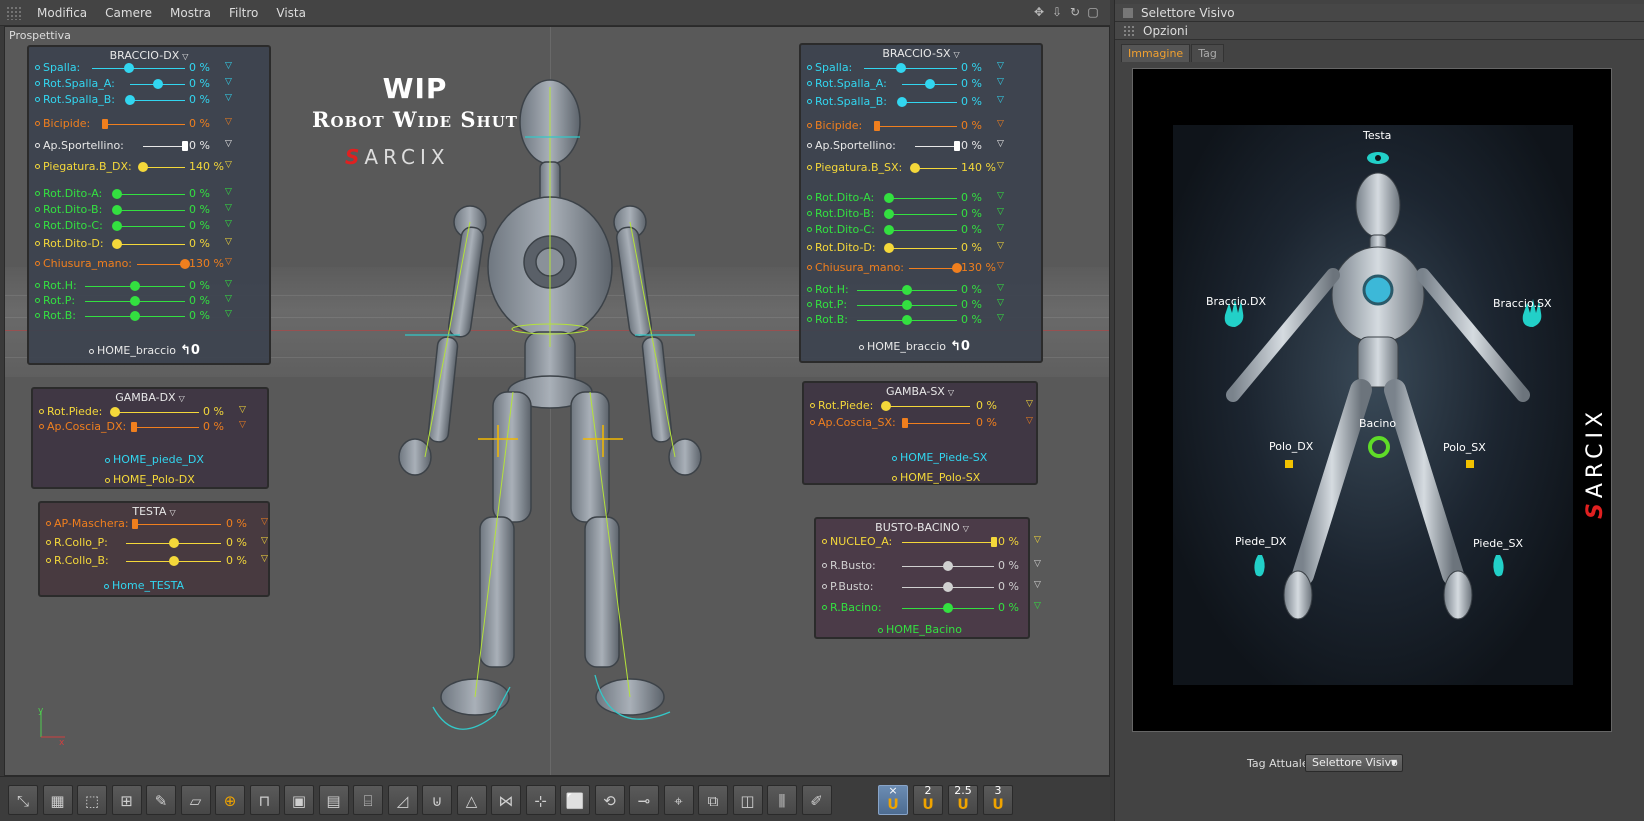 The image size is (1644, 821). I want to click on camera-icon: ⌖, so click(678, 800).